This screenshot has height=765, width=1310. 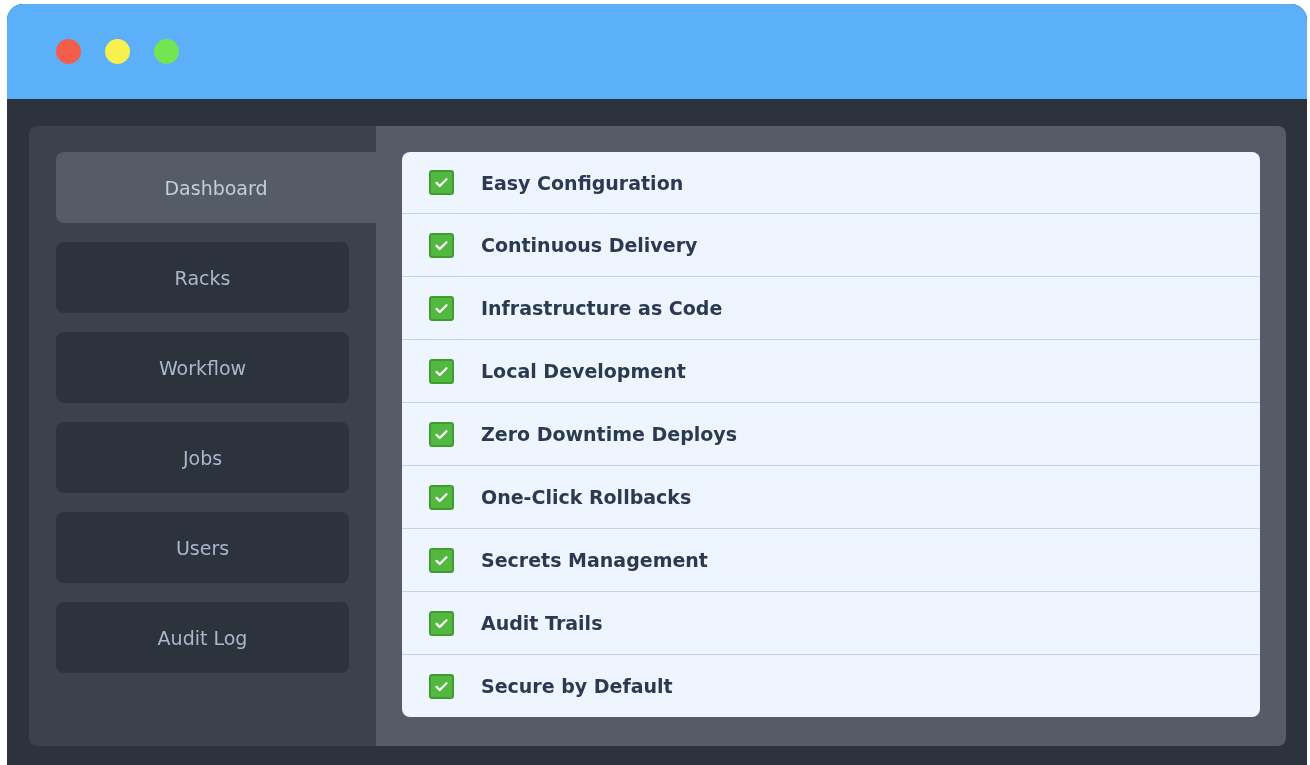 What do you see at coordinates (542, 623) in the screenshot?
I see `feature-label: Audit Trails` at bounding box center [542, 623].